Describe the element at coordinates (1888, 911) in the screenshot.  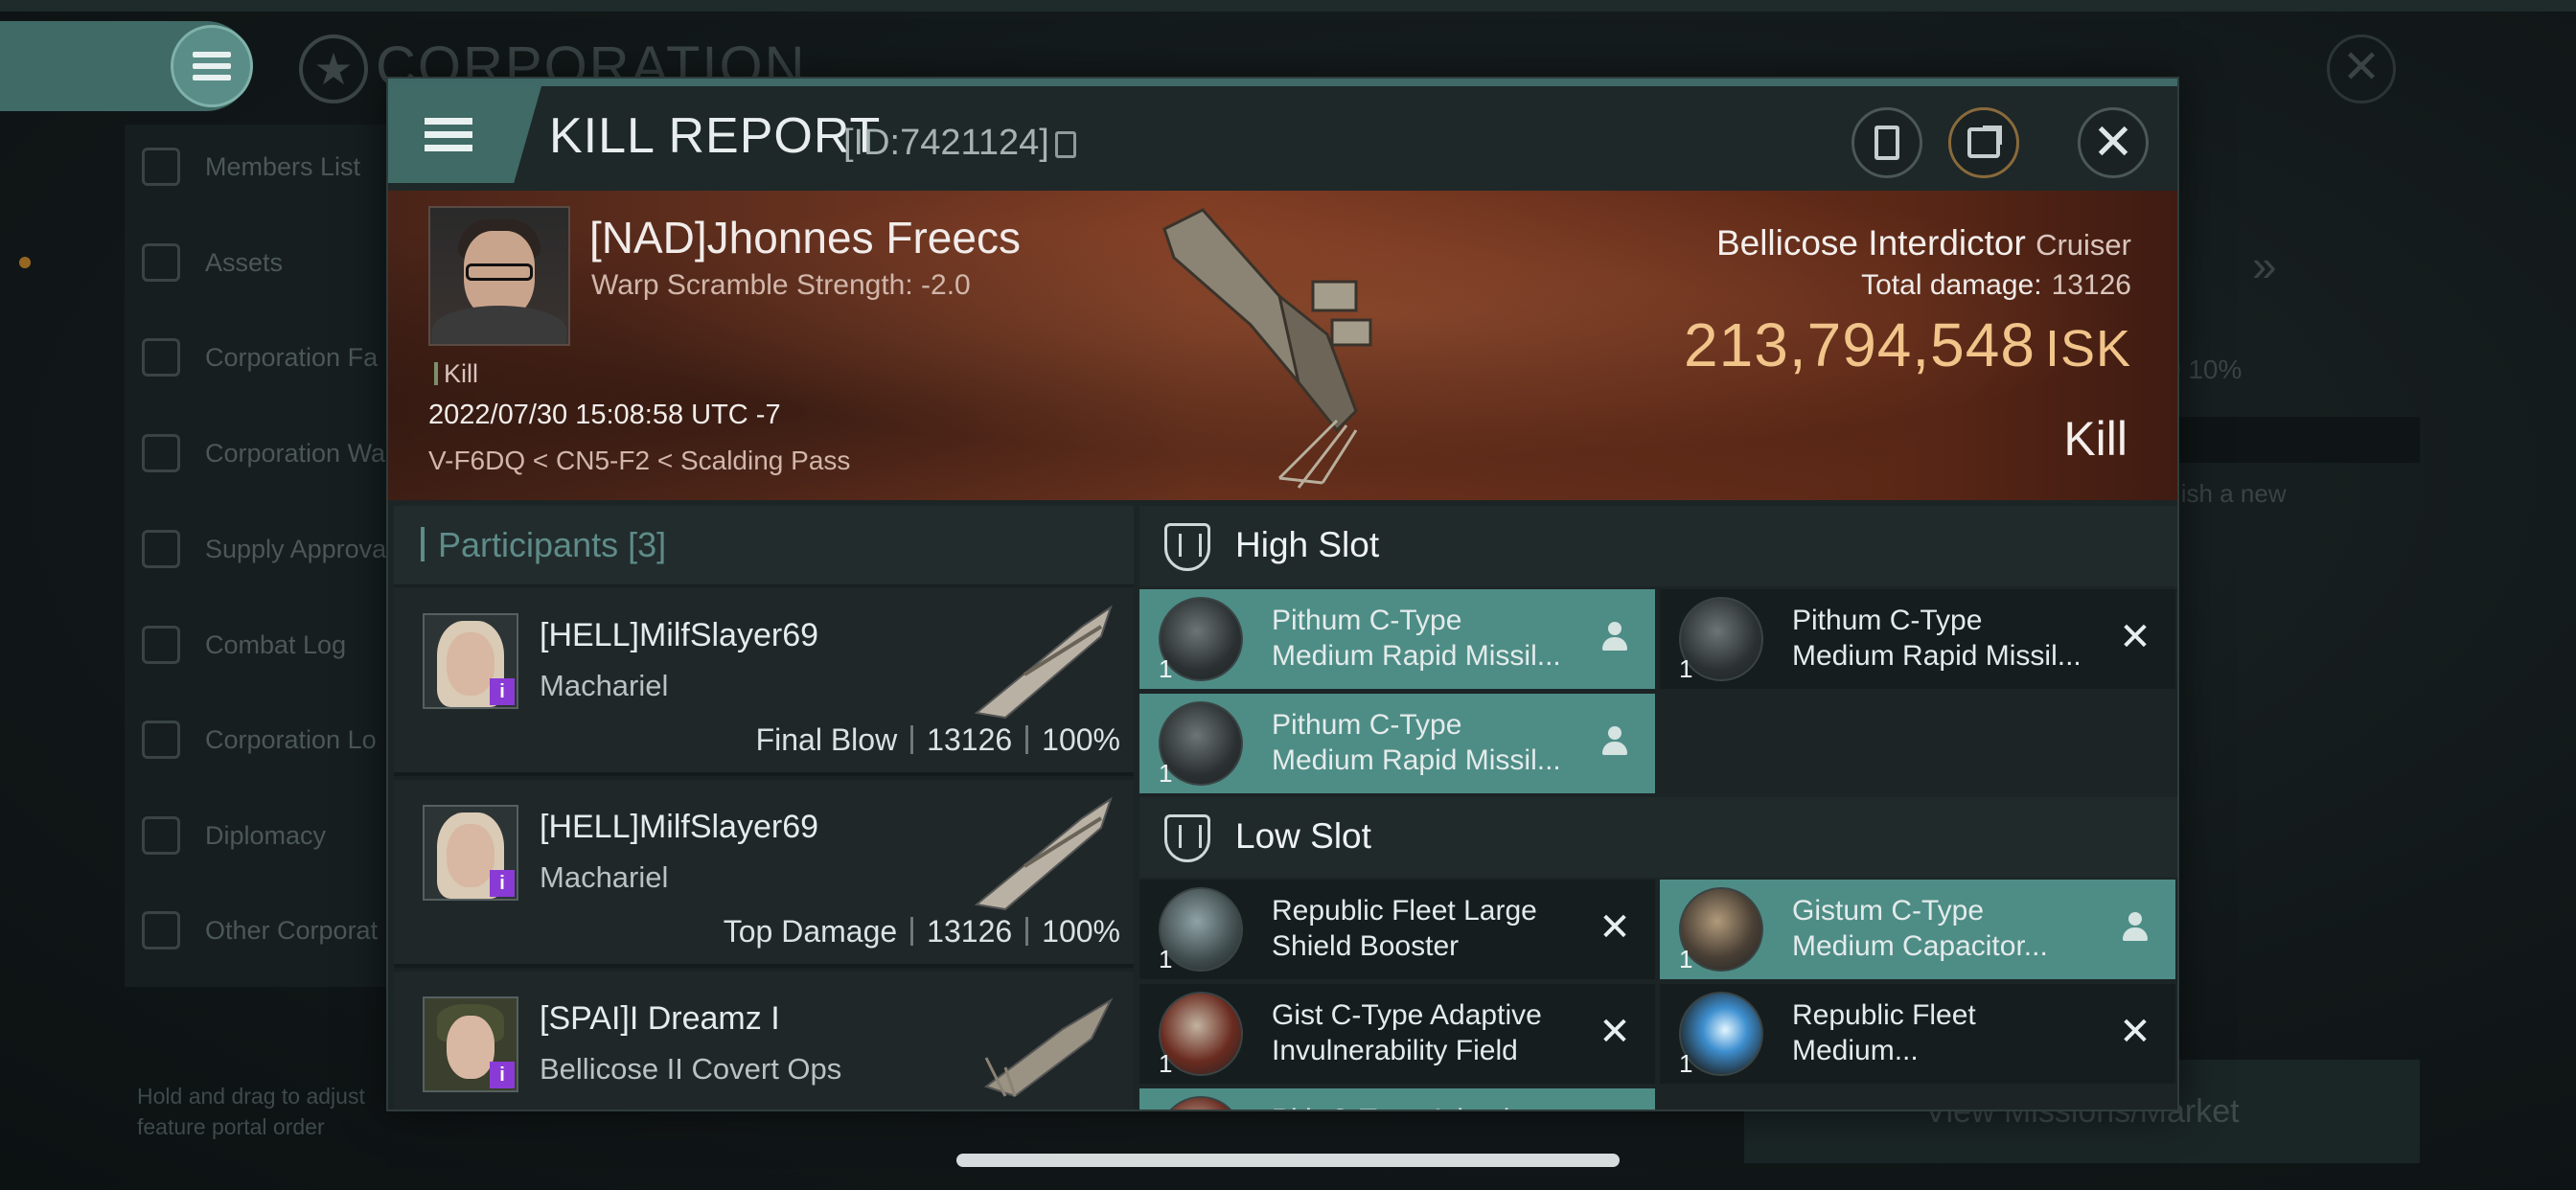
I see `module-name-line1: Gistum C-Type` at that location.